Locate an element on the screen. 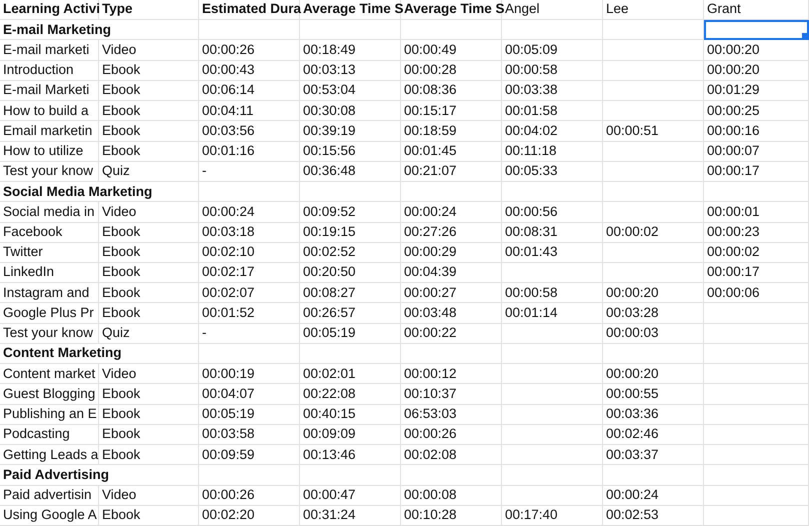 This screenshot has width=809, height=526. table-cell-text: 00:00:24 is located at coordinates (632, 495).